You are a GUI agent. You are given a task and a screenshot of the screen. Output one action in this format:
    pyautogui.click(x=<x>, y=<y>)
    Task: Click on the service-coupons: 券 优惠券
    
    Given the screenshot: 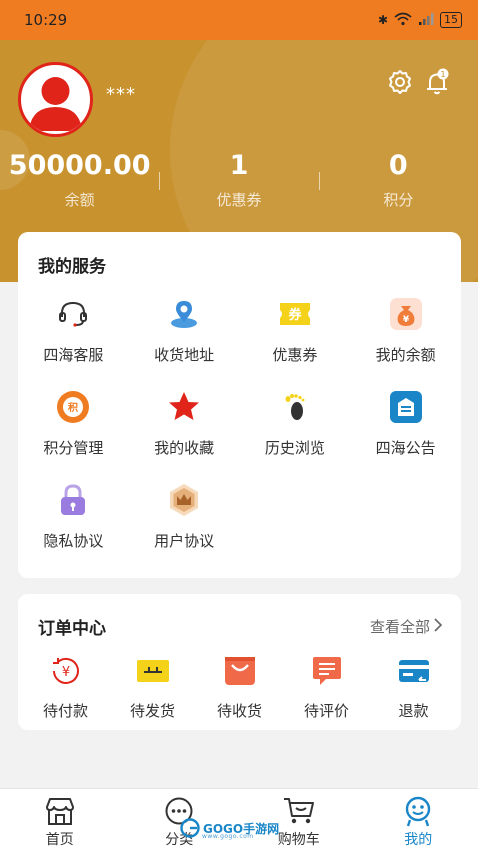 What is the action you would take?
    pyautogui.click(x=295, y=333)
    